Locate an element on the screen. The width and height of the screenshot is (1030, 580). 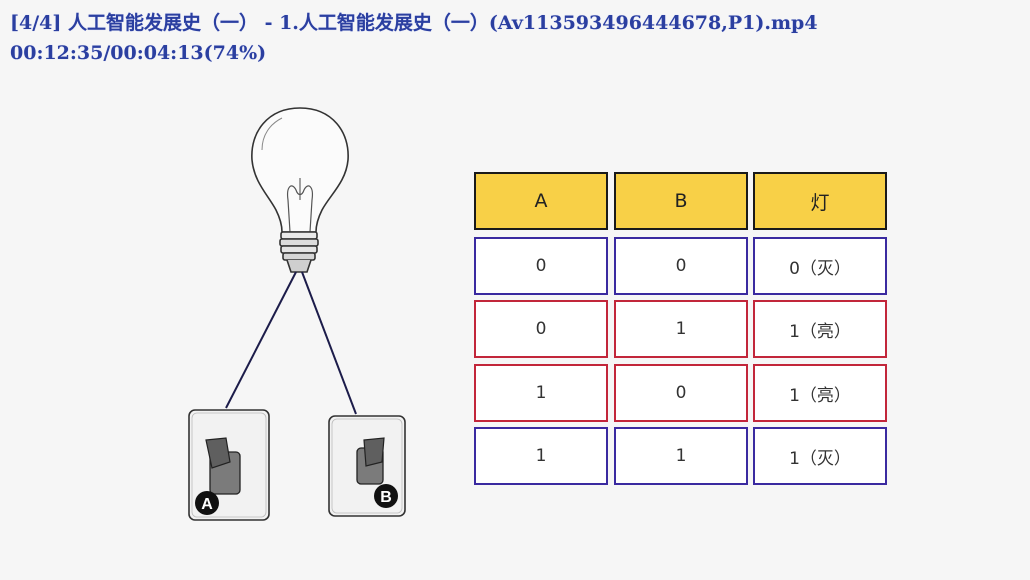
wires is located at coordinates (291, 343).